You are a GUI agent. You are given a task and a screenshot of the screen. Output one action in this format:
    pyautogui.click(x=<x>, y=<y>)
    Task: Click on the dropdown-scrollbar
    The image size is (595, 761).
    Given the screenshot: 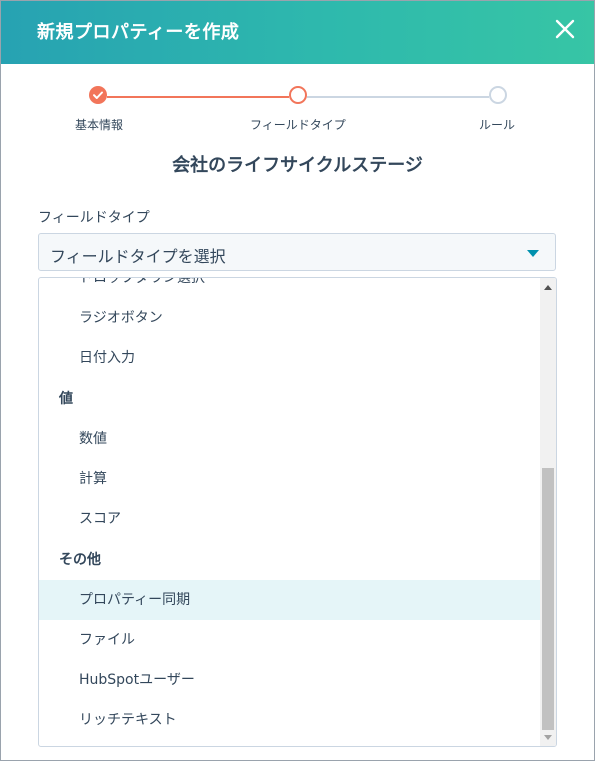 What is the action you would take?
    pyautogui.click(x=548, y=512)
    